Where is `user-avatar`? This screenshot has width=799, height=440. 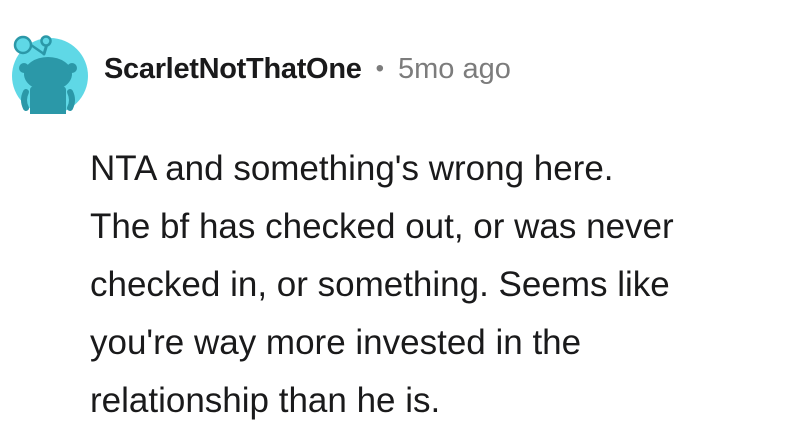
user-avatar is located at coordinates (50, 72).